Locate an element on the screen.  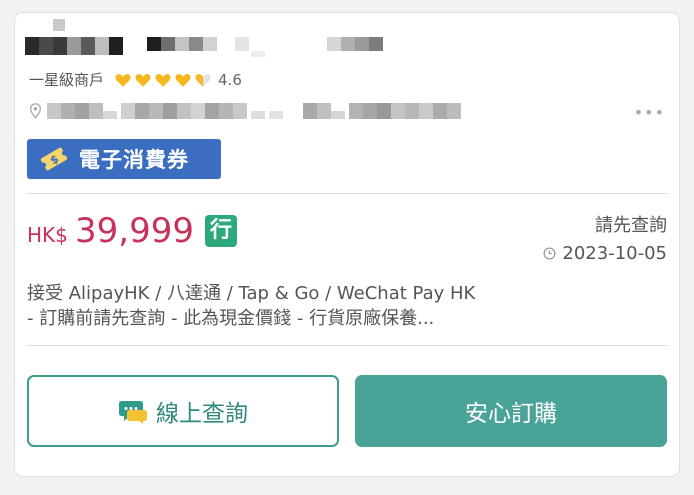
online-inquiry-label: 線上查詢 is located at coordinates (202, 414).